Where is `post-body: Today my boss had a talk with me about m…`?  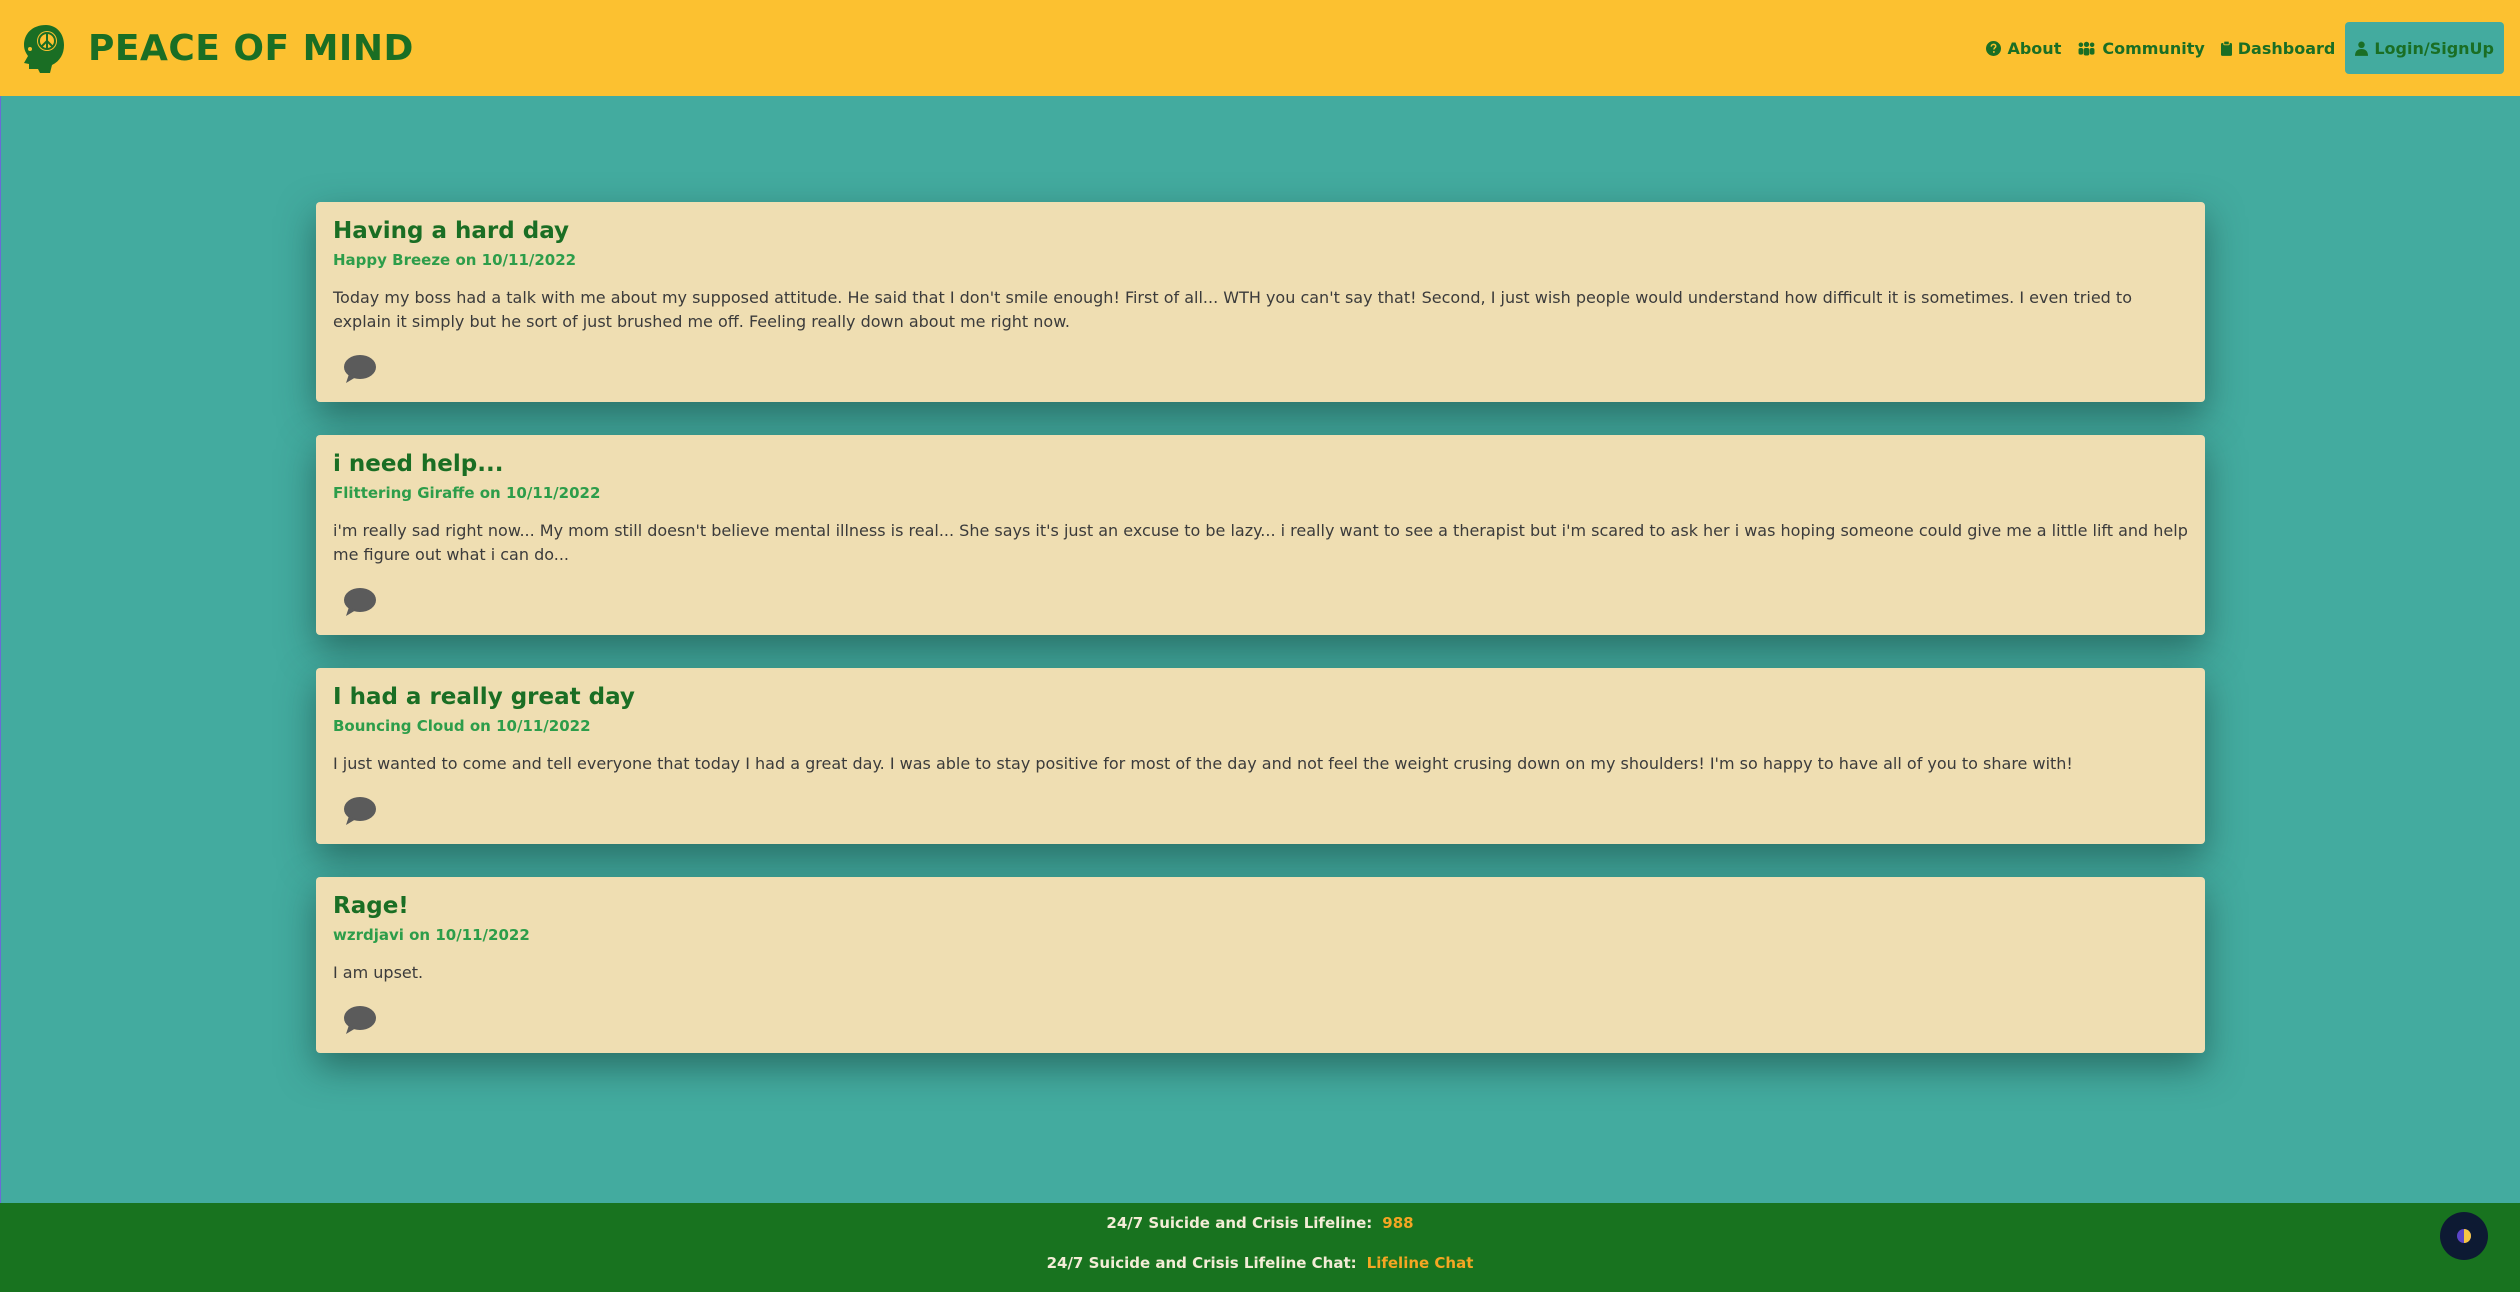
post-body: Today my boss had a talk with me about m… is located at coordinates (1232, 309).